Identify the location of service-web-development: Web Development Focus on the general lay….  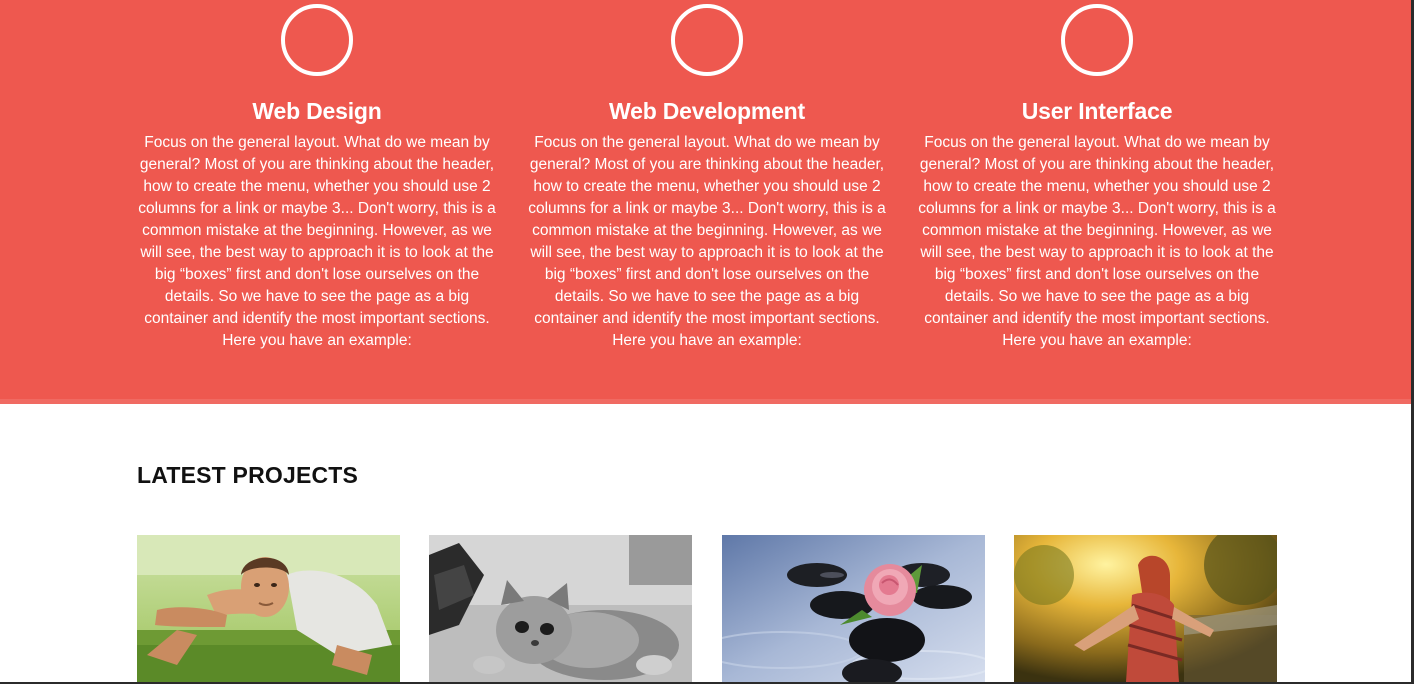
(707, 176).